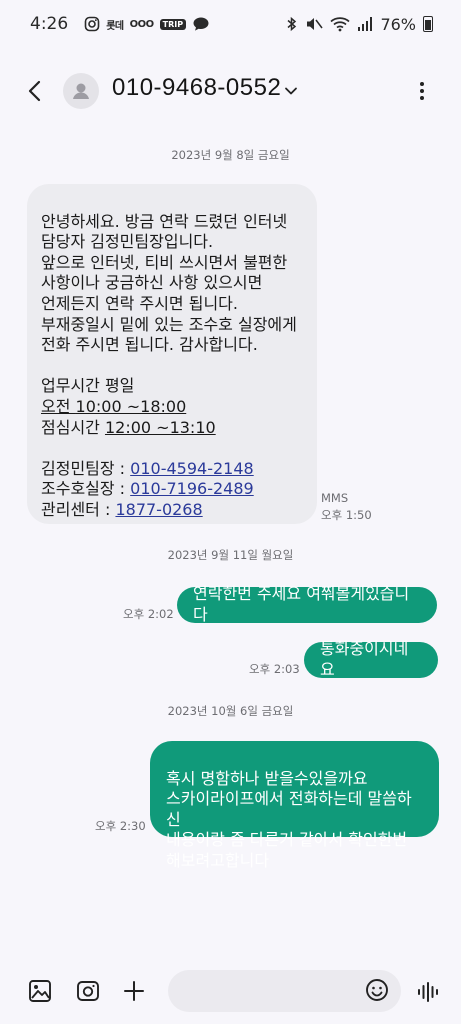 The width and height of the screenshot is (461, 1024). What do you see at coordinates (230, 555) in the screenshot?
I see `date-separator: 2023년 9월 11일 월요일` at bounding box center [230, 555].